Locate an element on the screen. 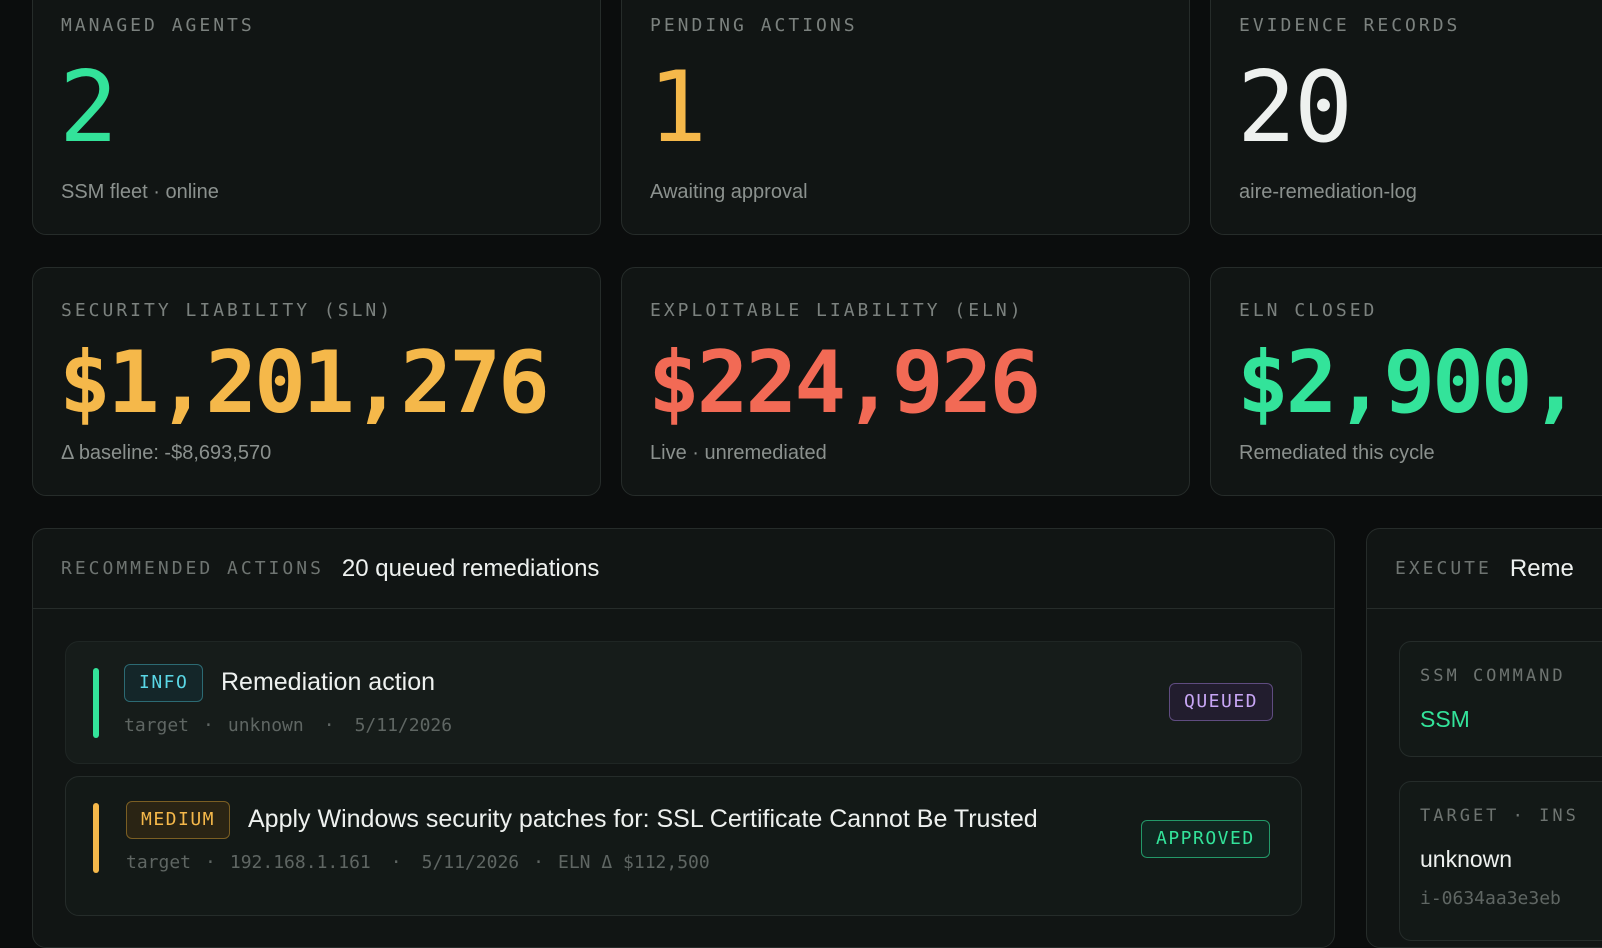 Image resolution: width=1602 pixels, height=948 pixels. stat-card-eln-closed: ELN CLOSED $2,900, Remediated this cycle is located at coordinates (1406, 381).